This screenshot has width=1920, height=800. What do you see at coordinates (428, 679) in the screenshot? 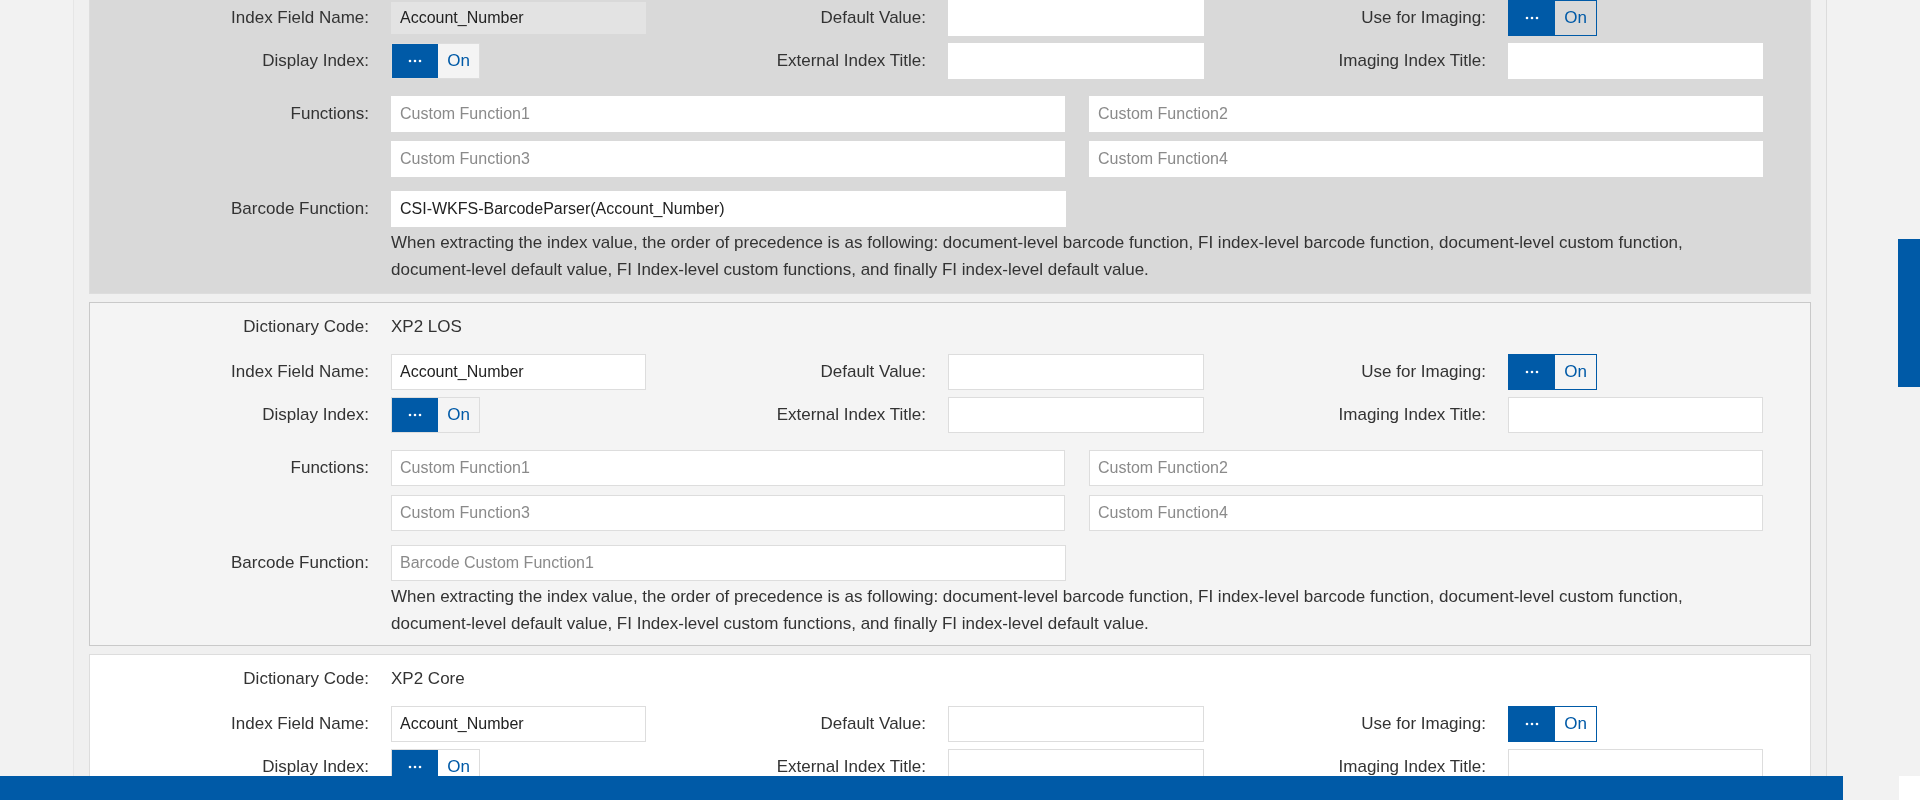
I see `dictionary-code-value: XP2 Core` at bounding box center [428, 679].